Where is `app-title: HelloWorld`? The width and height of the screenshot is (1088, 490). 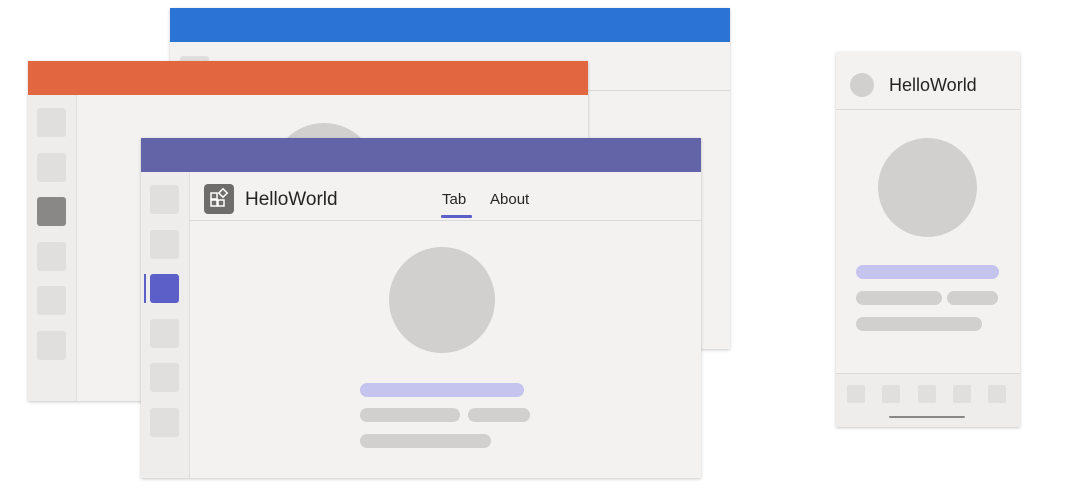 app-title: HelloWorld is located at coordinates (291, 199).